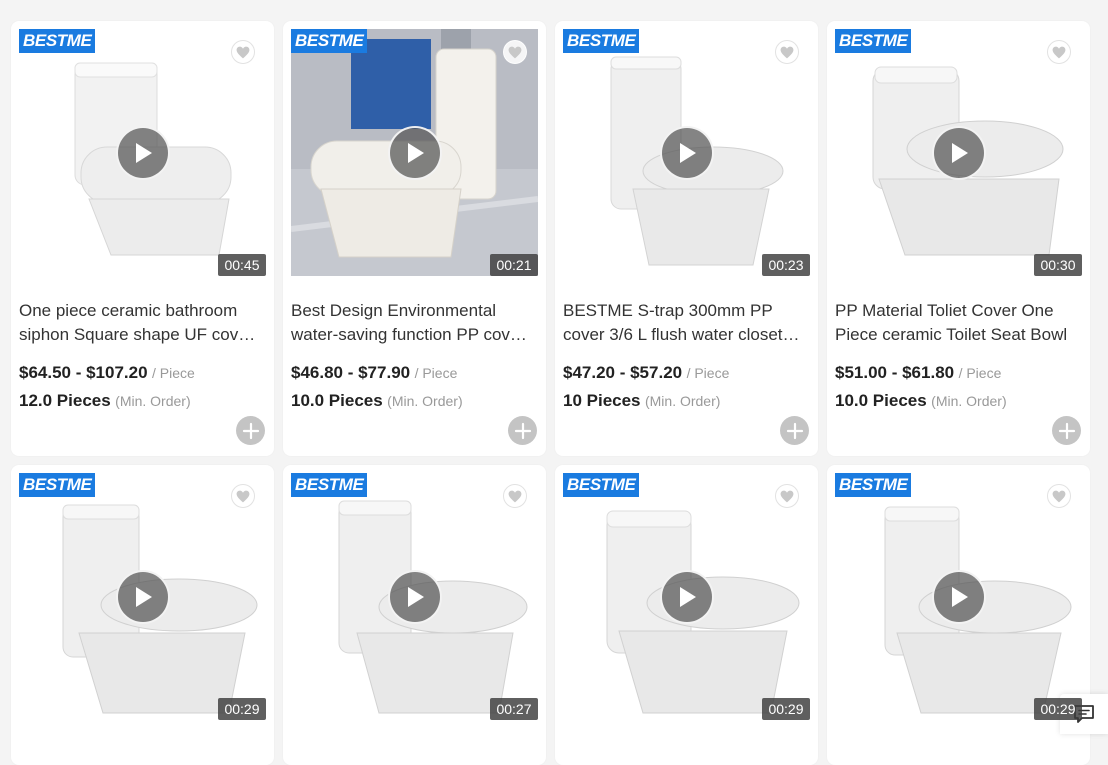 The height and width of the screenshot is (765, 1108). I want to click on price-line: $46.80 - $77.90 / Piece, so click(374, 373).